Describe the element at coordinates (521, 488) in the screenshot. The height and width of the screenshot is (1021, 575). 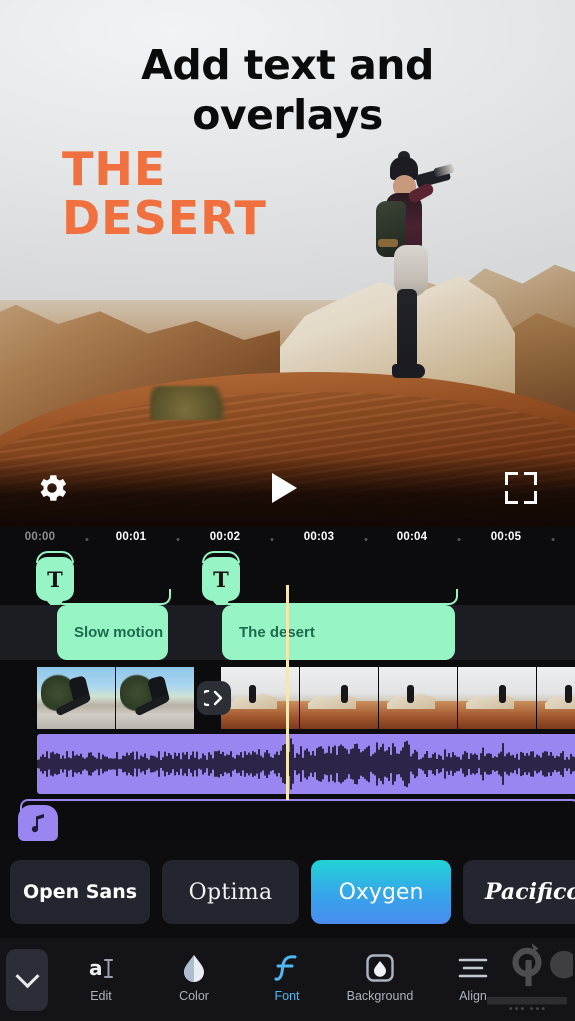
I see `fullscreen-button` at that location.